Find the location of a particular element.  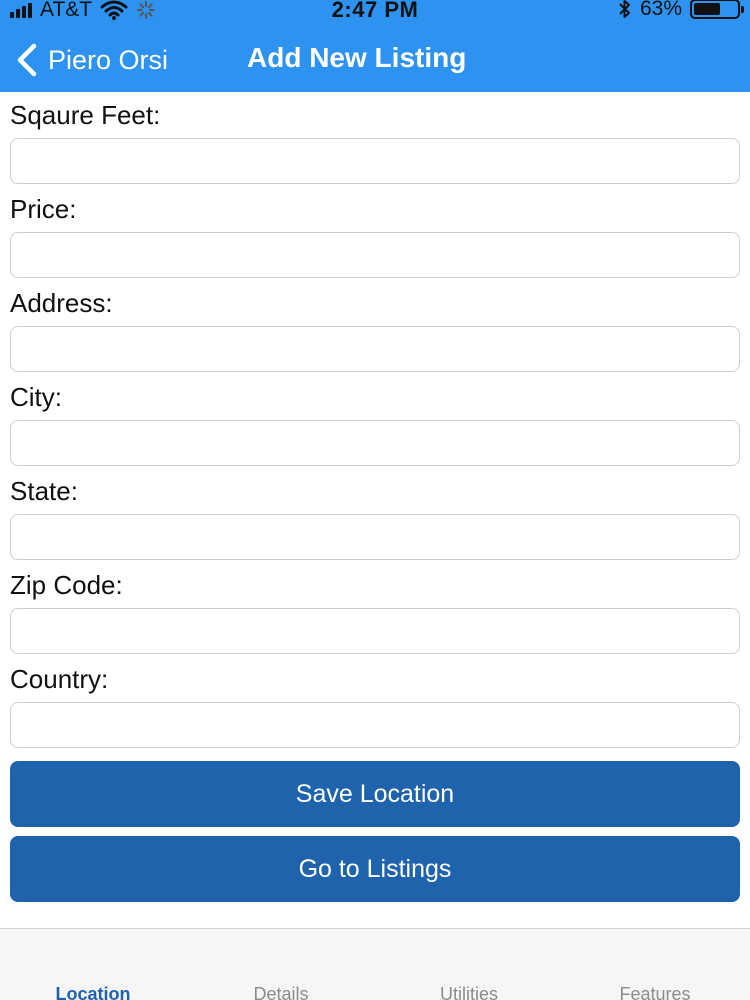

go-to-listings-button: Go to Listings is located at coordinates (375, 869).